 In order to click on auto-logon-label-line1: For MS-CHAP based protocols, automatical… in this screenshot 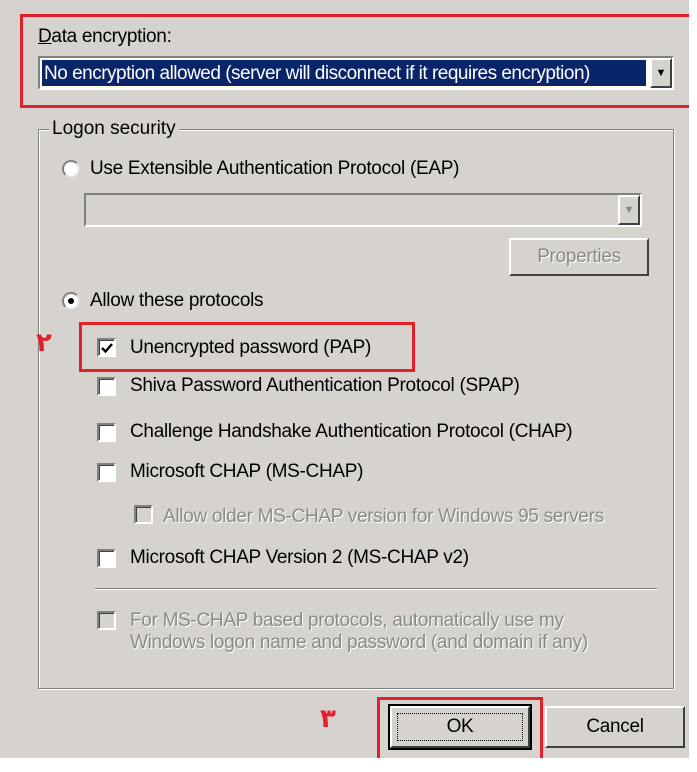, I will do `click(347, 620)`.